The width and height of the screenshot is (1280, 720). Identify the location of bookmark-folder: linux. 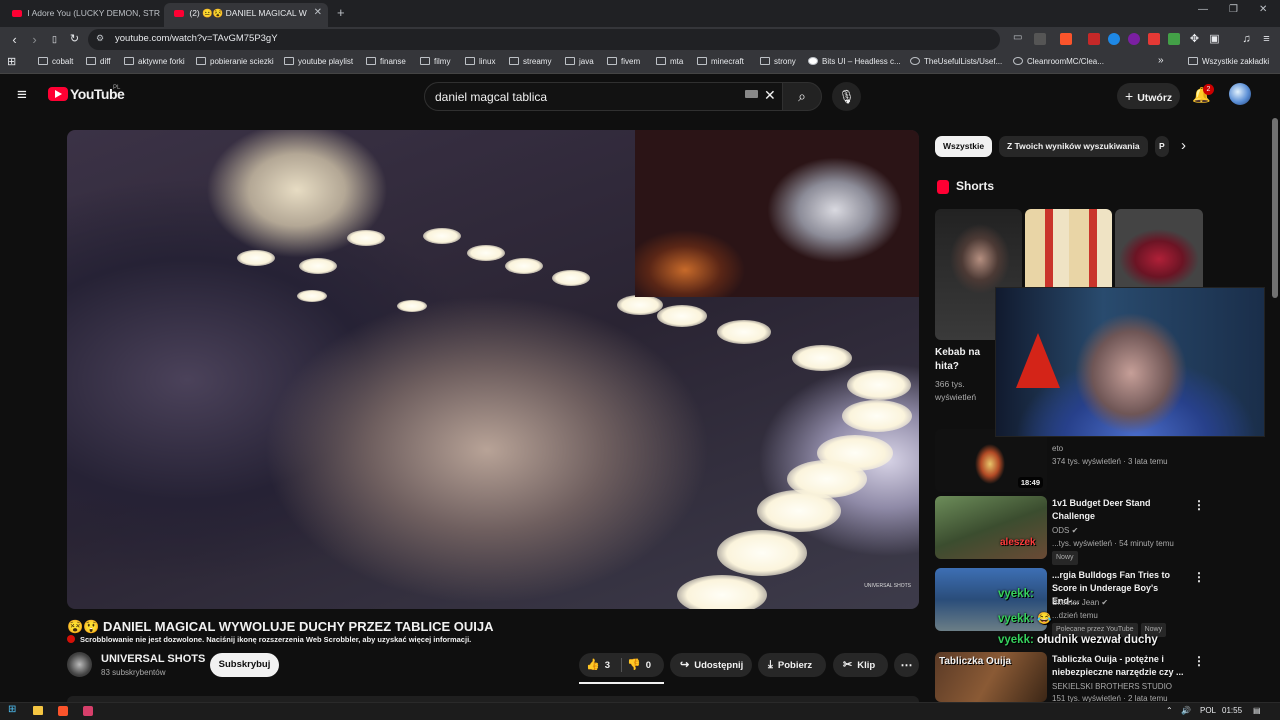
(480, 61).